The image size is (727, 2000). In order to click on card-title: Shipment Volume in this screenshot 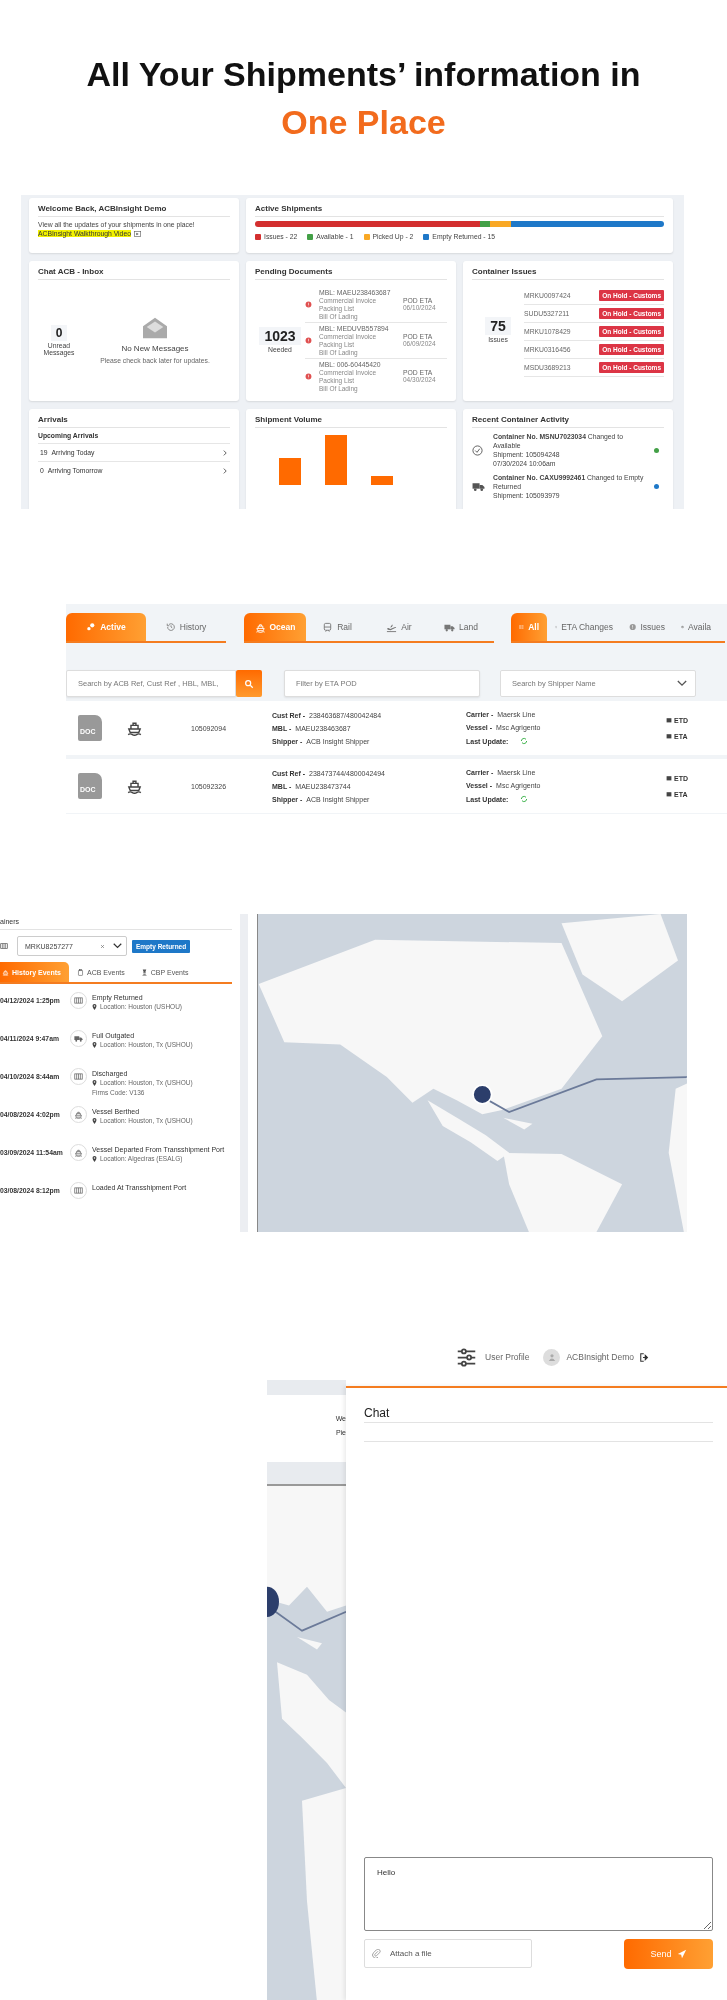, I will do `click(351, 421)`.